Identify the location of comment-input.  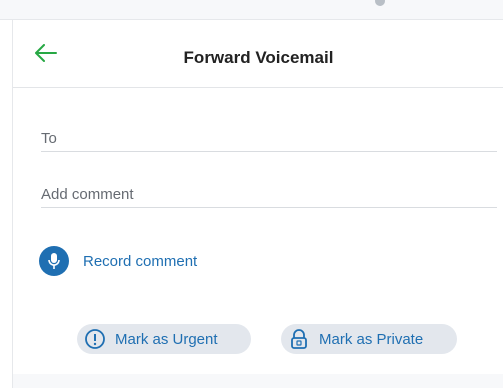
(269, 194).